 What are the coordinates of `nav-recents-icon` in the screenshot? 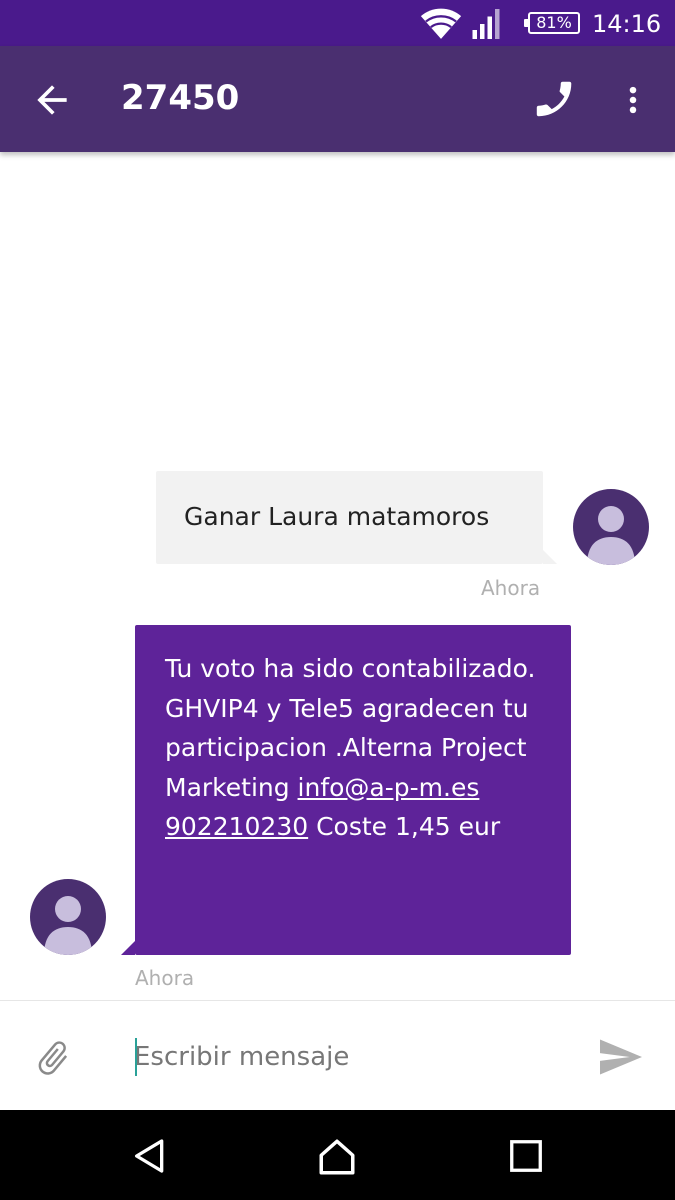 It's located at (526, 1156).